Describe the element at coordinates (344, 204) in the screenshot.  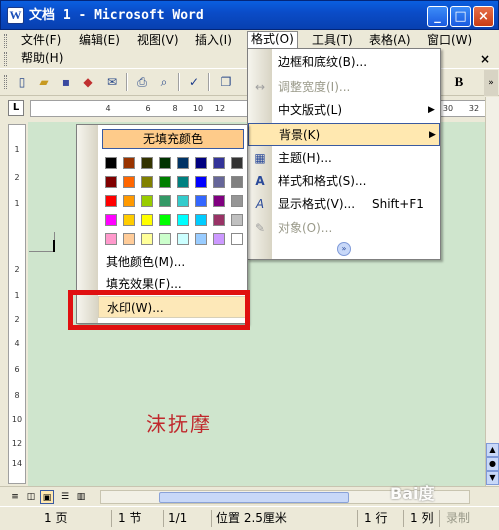
I see `menu-item-reveal-formatting: A 显示格式(V)... Shift+F1` at that location.